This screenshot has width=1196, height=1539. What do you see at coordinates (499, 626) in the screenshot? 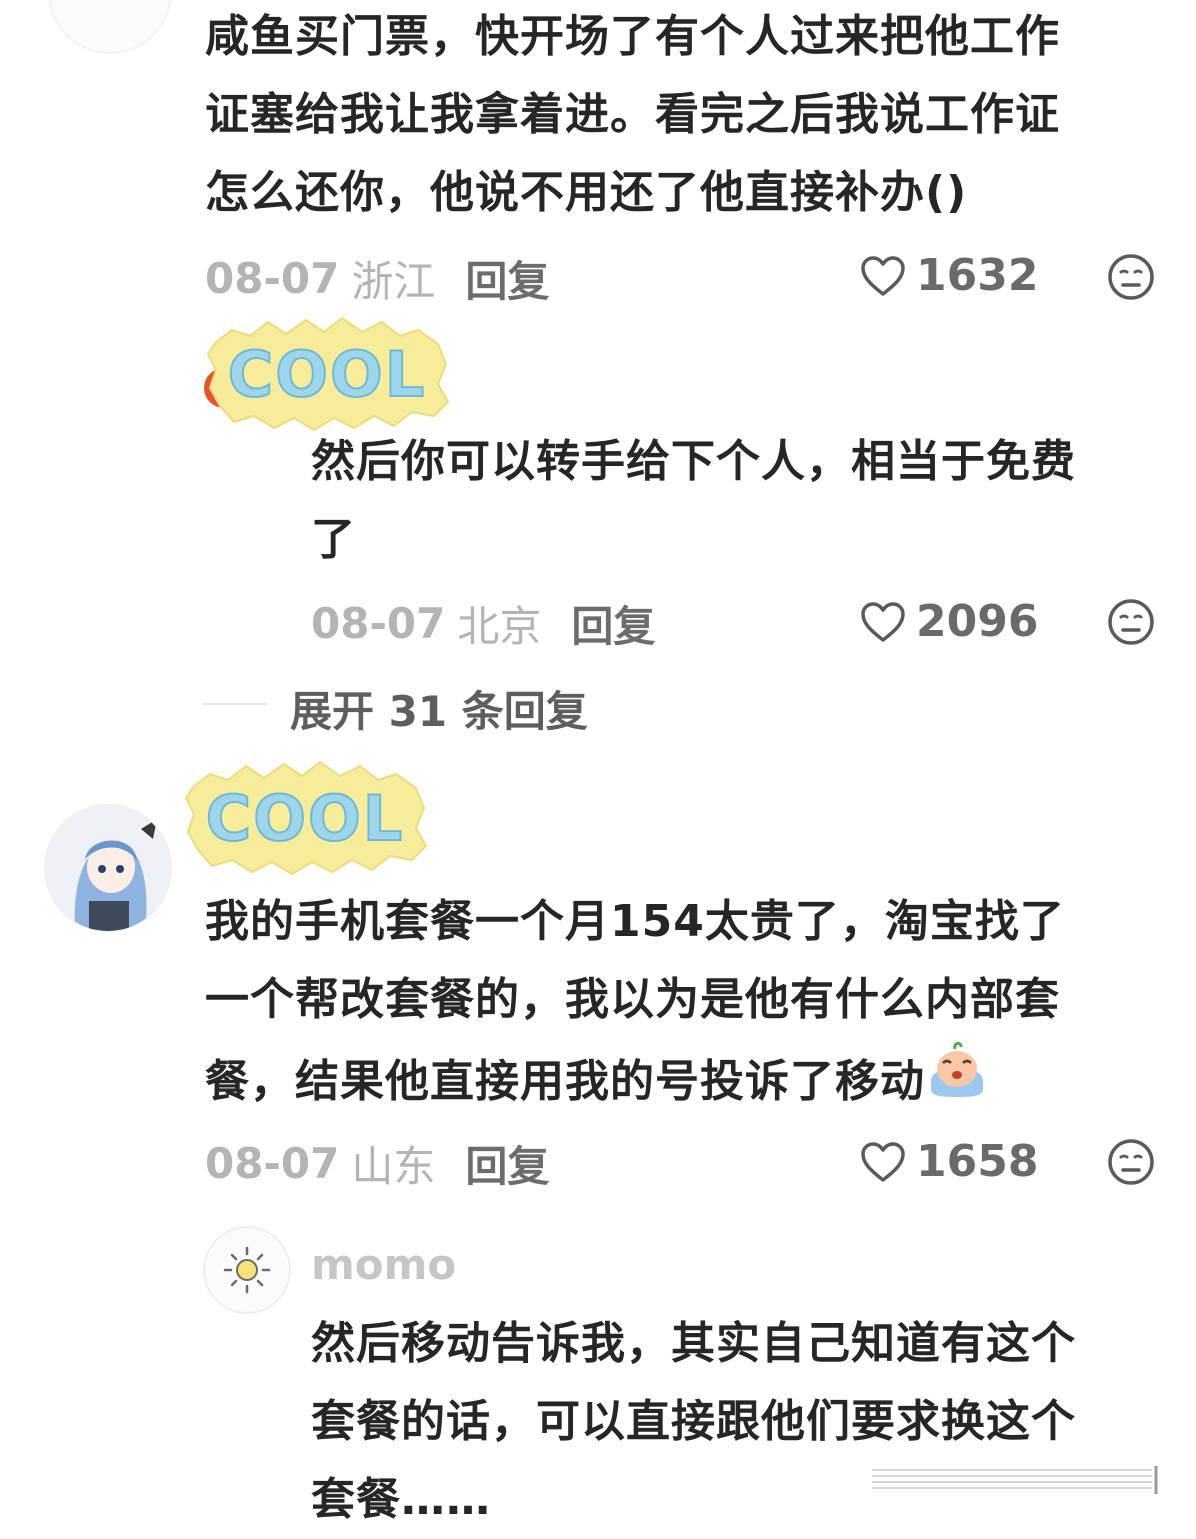
I see `comment-location: 北京` at bounding box center [499, 626].